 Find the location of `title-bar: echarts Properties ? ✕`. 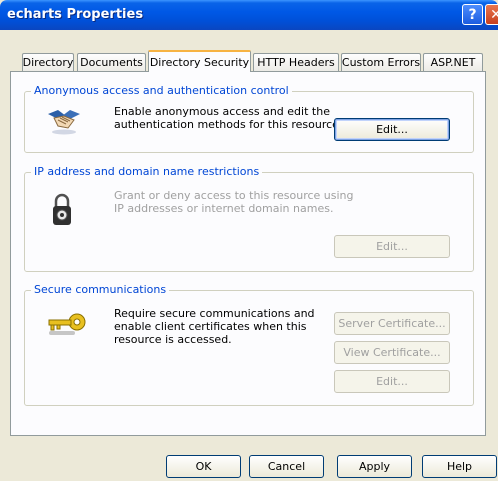

title-bar: echarts Properties ? ✕ is located at coordinates (249, 15).